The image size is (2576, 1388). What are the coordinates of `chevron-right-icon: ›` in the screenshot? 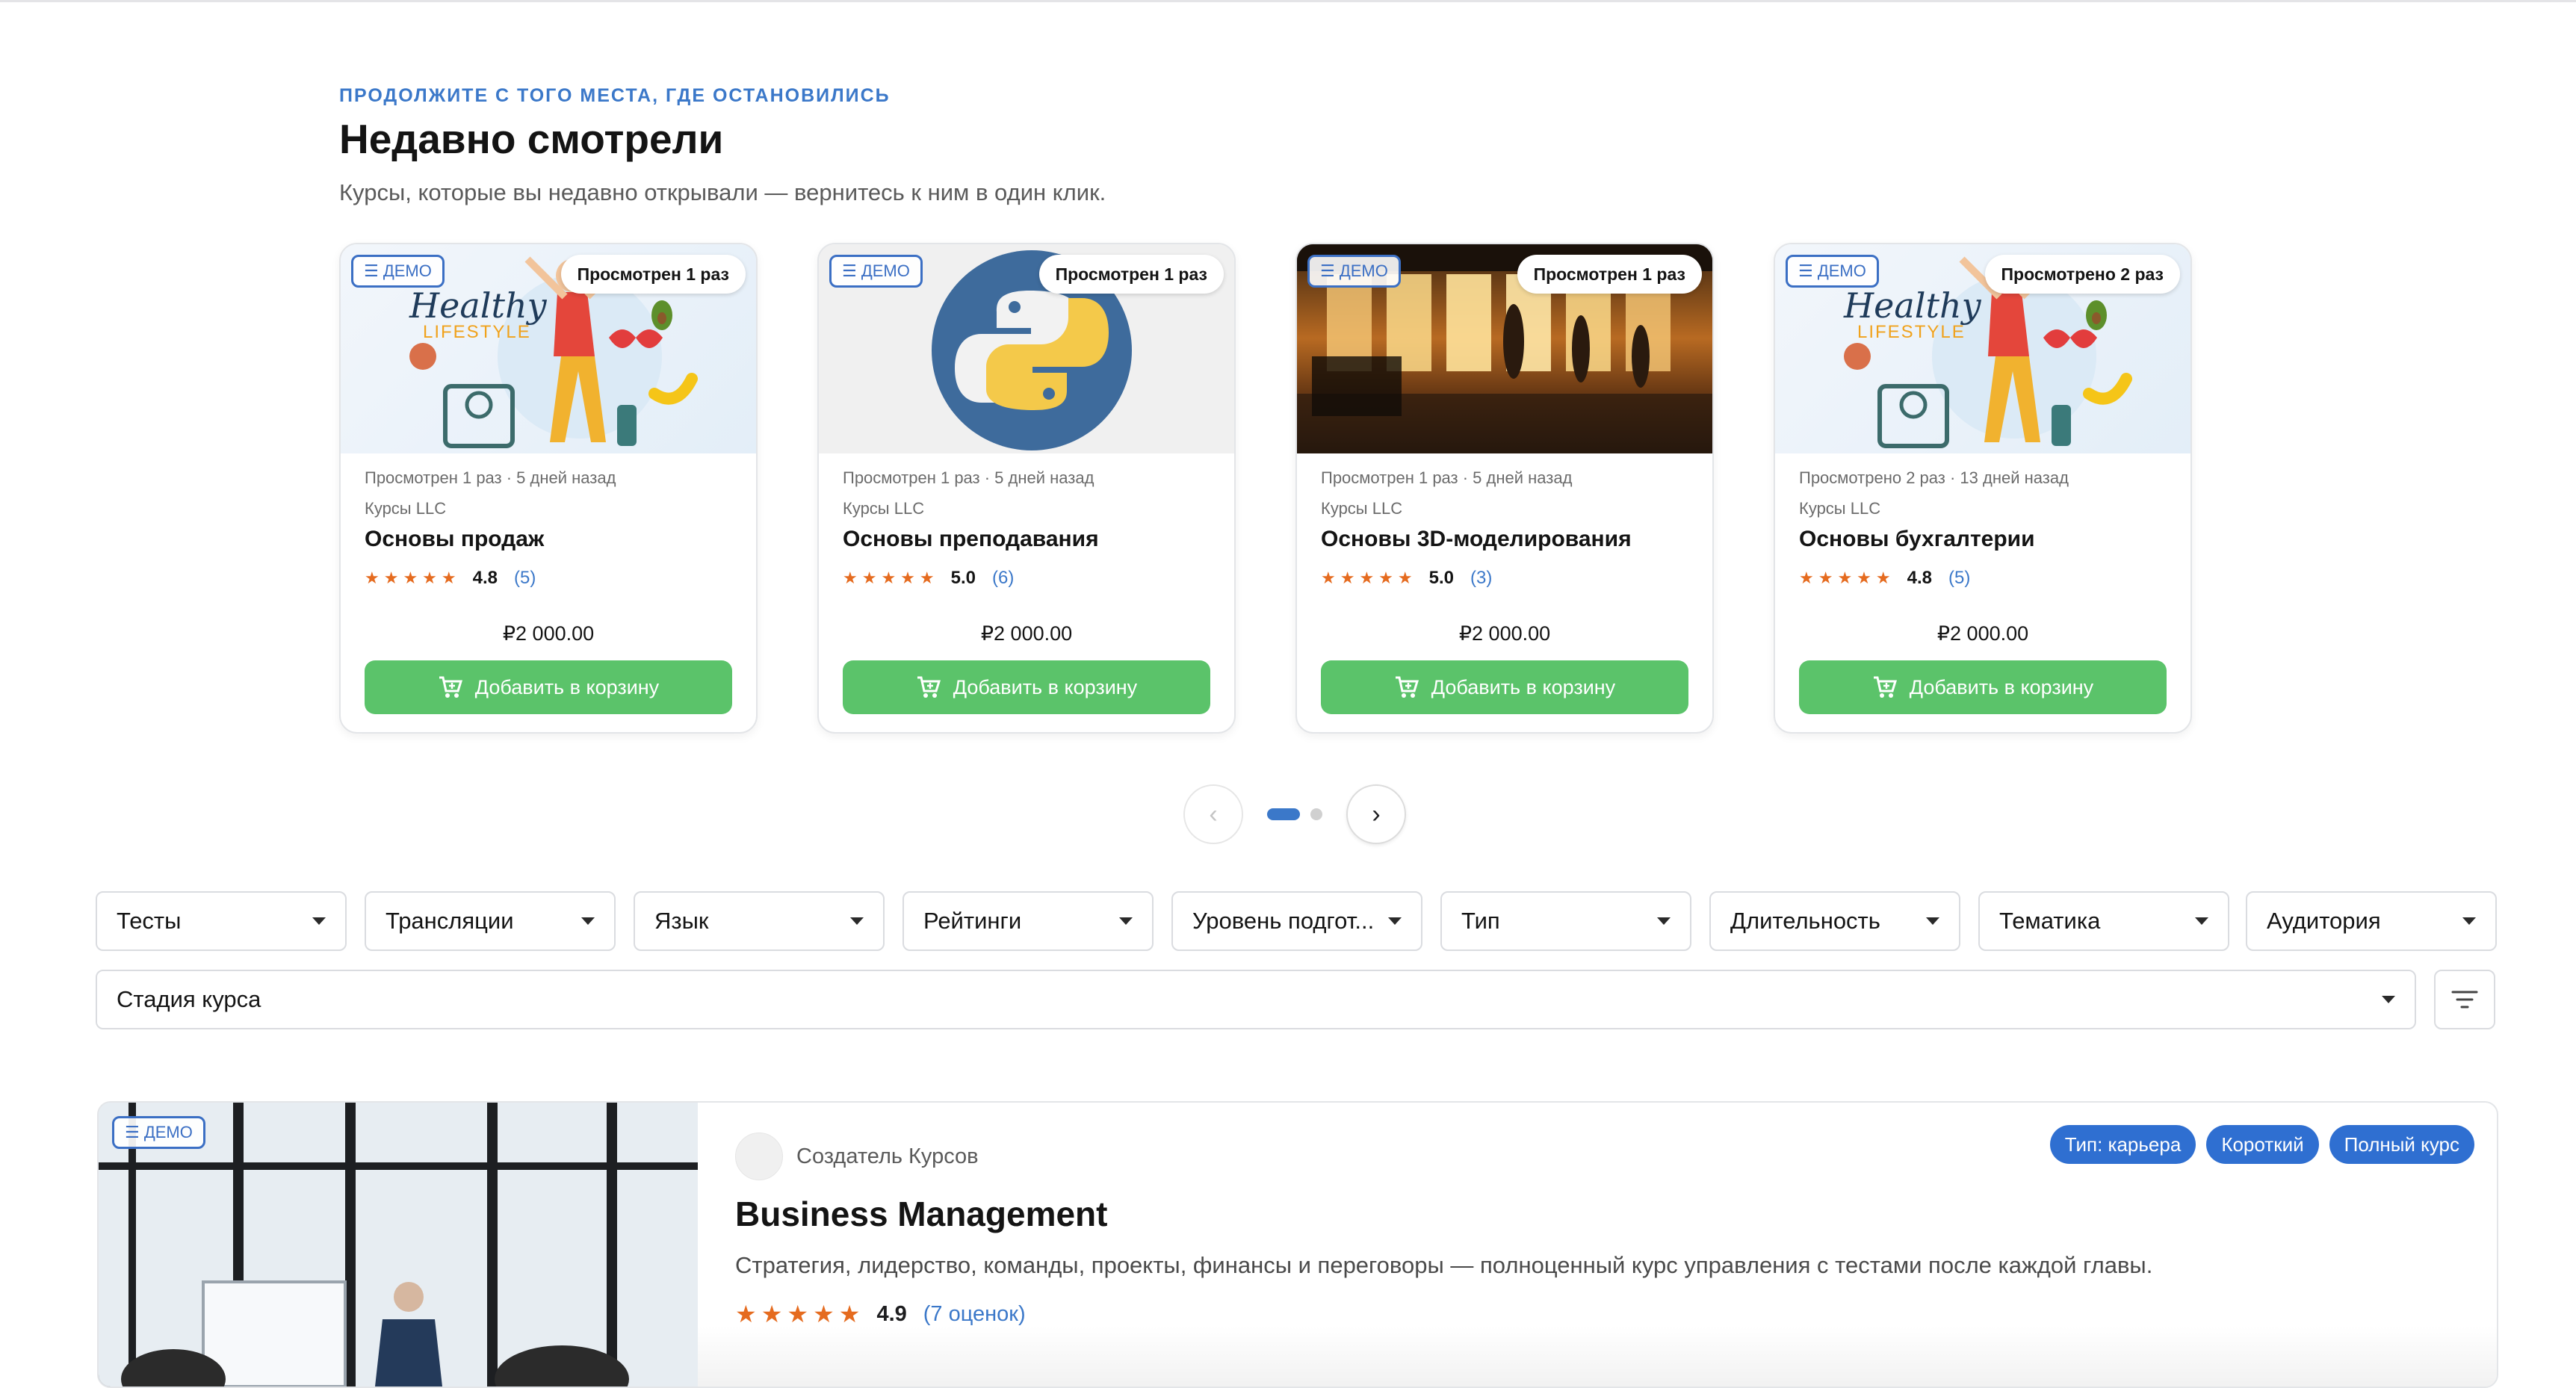 It's located at (1376, 813).